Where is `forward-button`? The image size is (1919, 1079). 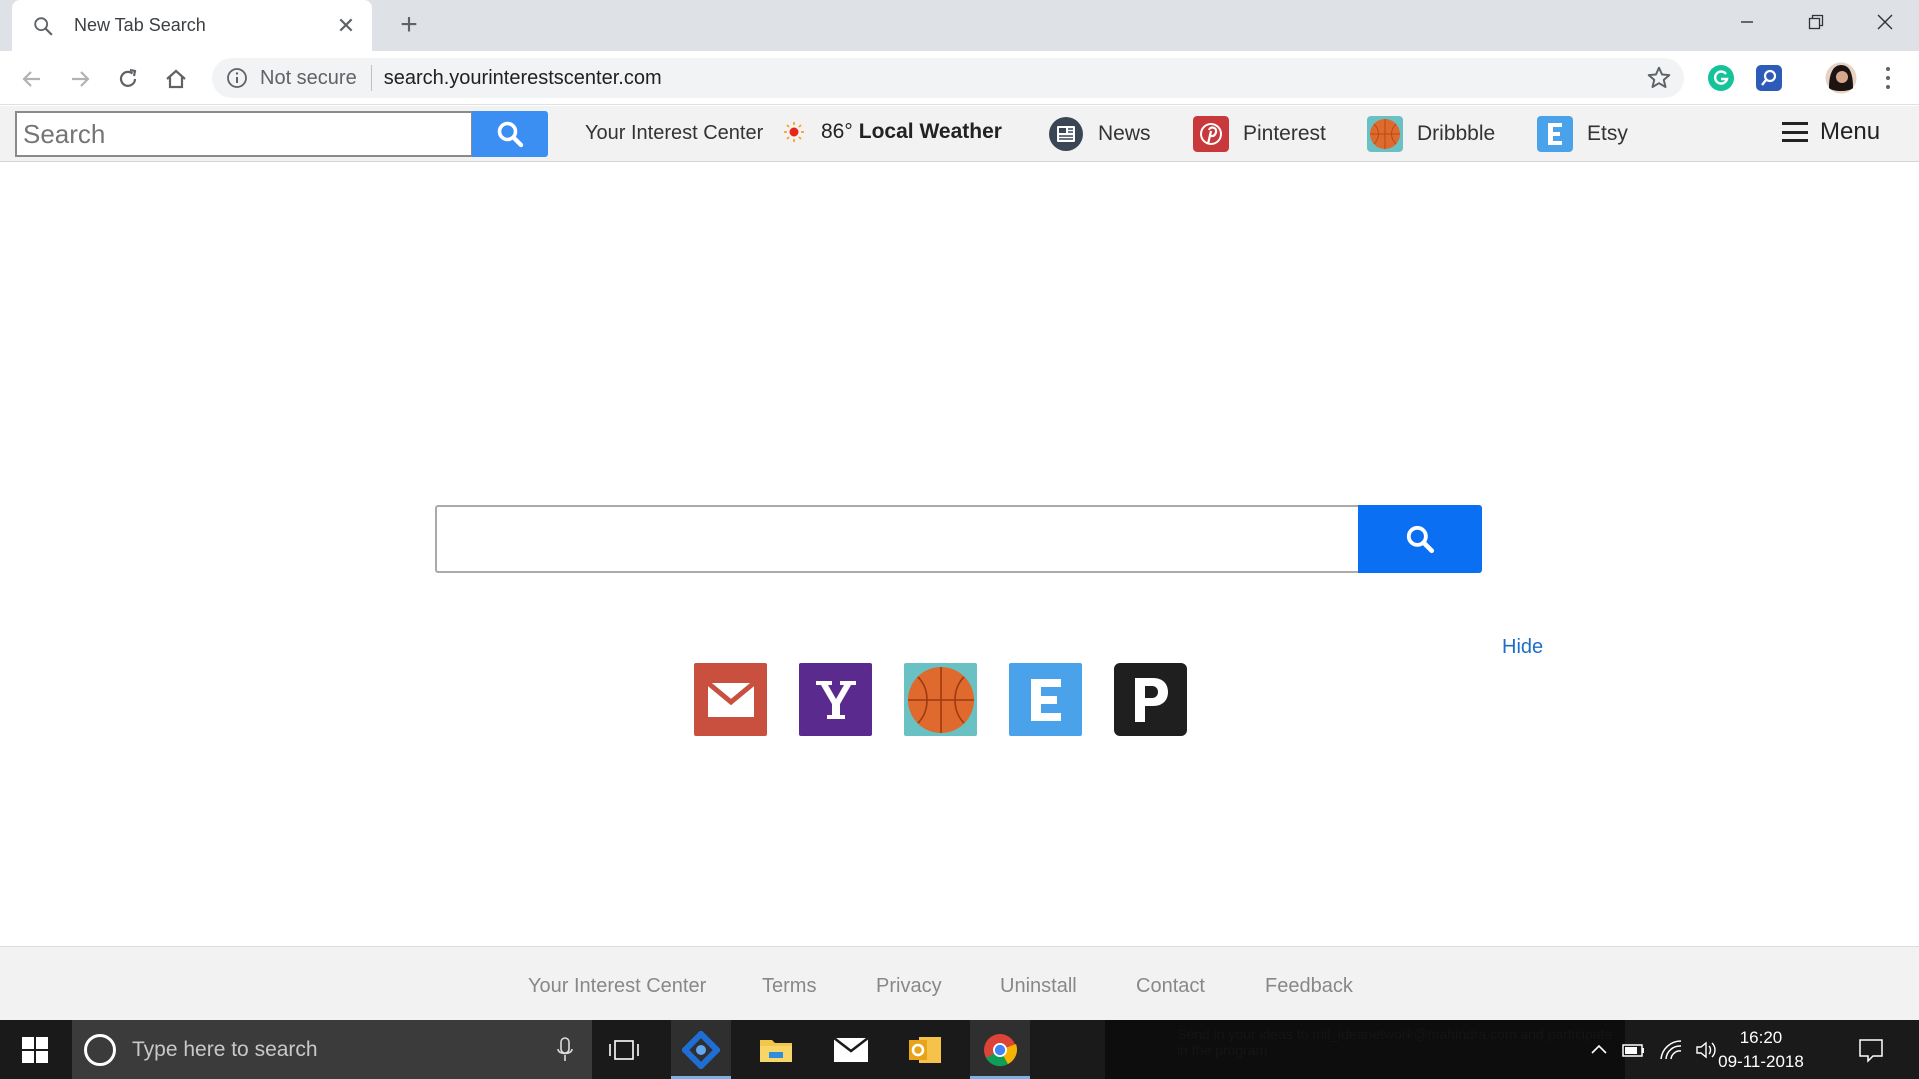 forward-button is located at coordinates (80, 79).